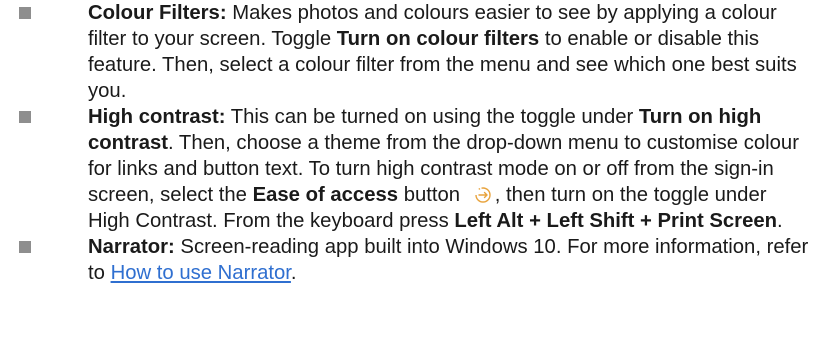 This screenshot has width=817, height=356. I want to click on bold-term: Left Alt + Left Shift + Print Screen, so click(616, 221).